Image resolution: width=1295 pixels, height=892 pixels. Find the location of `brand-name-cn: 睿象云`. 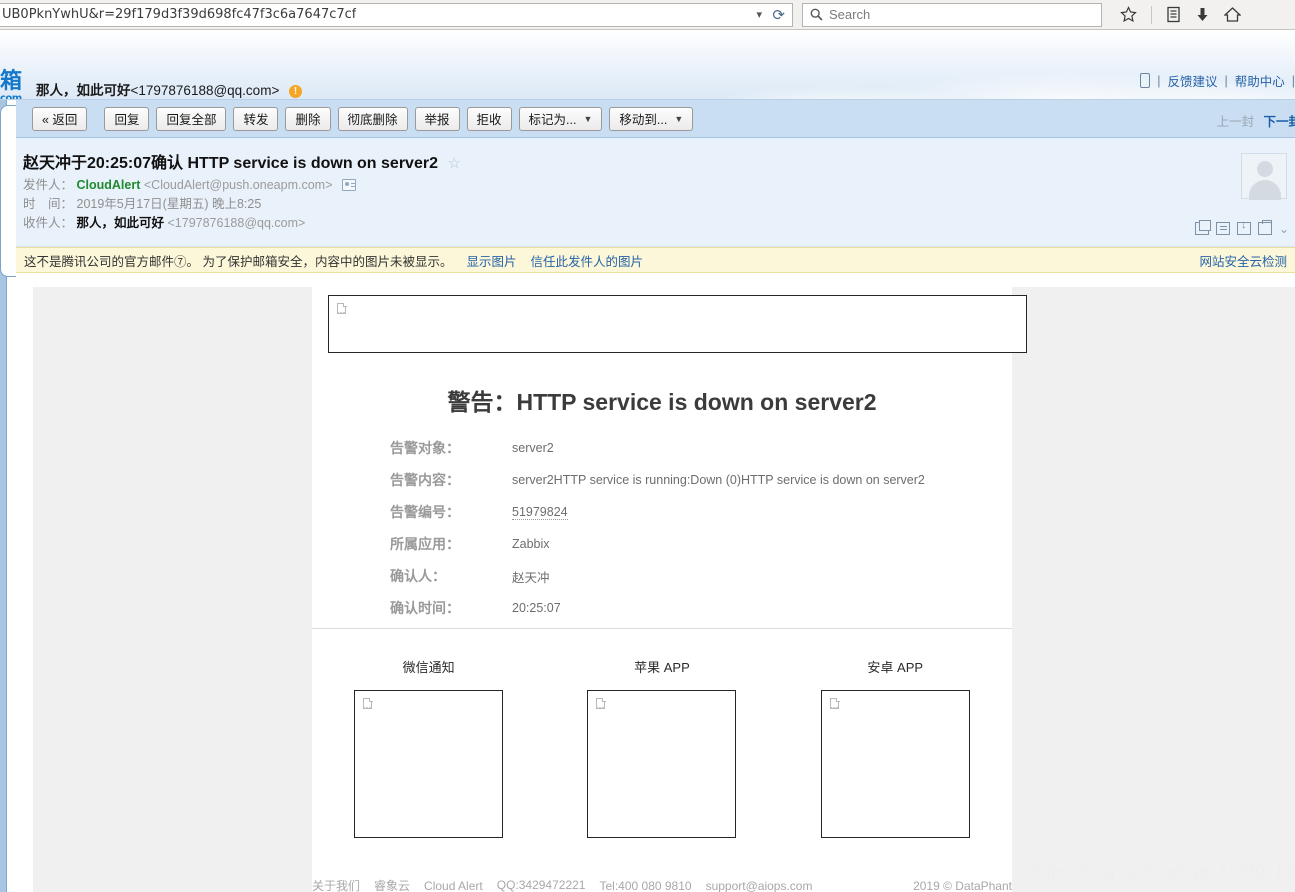

brand-name-cn: 睿象云 is located at coordinates (392, 885).